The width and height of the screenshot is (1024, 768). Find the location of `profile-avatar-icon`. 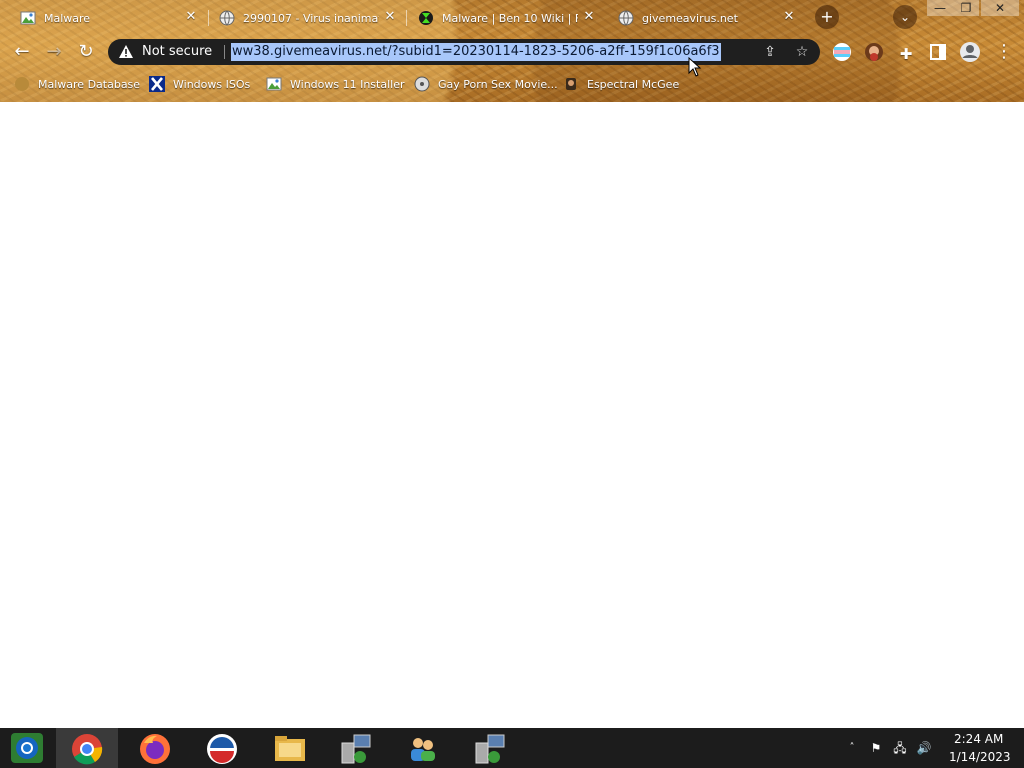

profile-avatar-icon is located at coordinates (970, 52).